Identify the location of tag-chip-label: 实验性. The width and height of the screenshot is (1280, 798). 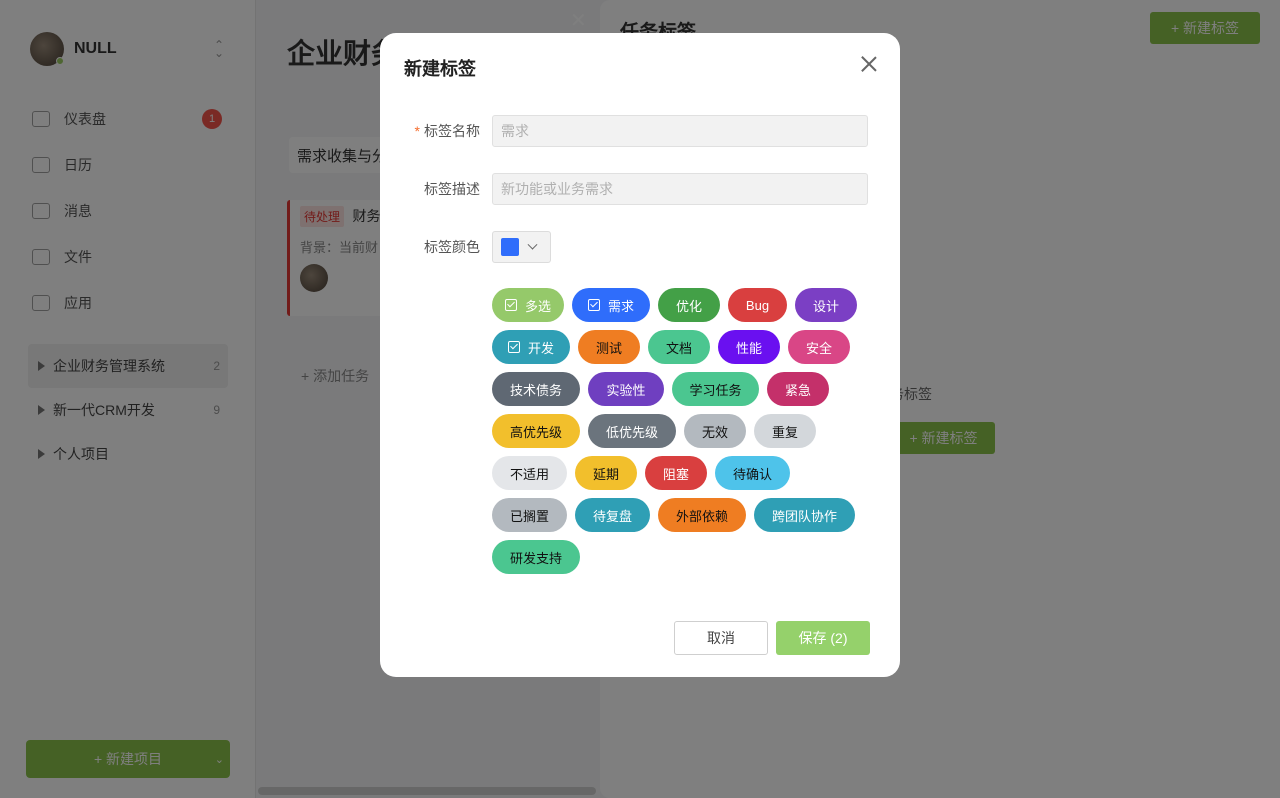
(626, 390).